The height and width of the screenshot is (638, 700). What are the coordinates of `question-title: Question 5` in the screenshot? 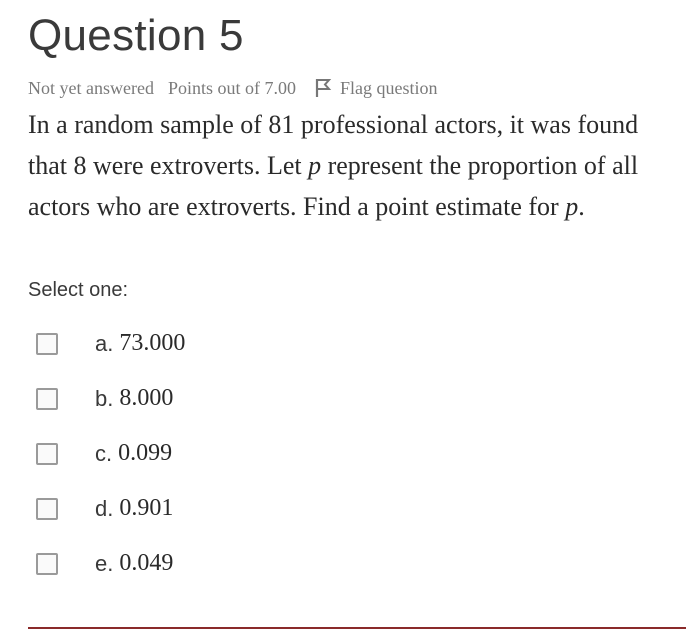 It's located at (136, 35).